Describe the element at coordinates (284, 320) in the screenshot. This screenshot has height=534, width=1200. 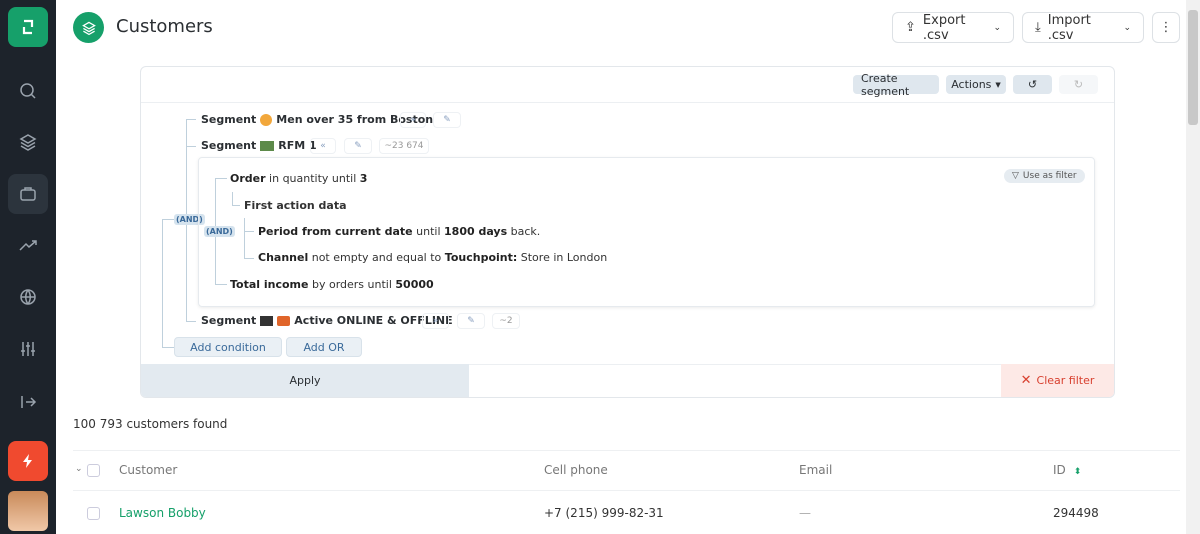
I see `package-emoji-icon` at that location.